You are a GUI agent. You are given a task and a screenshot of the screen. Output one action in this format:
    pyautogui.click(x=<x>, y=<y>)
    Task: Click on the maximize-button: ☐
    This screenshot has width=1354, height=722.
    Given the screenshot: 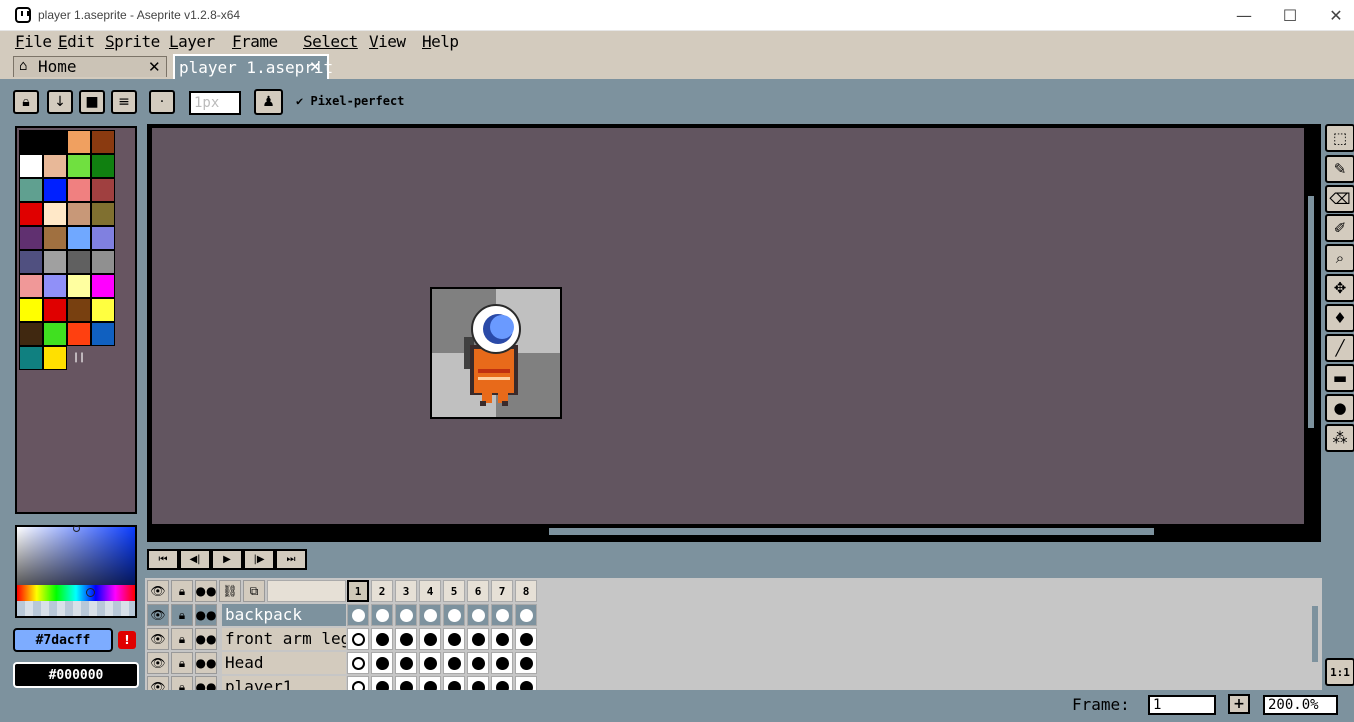 What is the action you would take?
    pyautogui.click(x=1290, y=15)
    